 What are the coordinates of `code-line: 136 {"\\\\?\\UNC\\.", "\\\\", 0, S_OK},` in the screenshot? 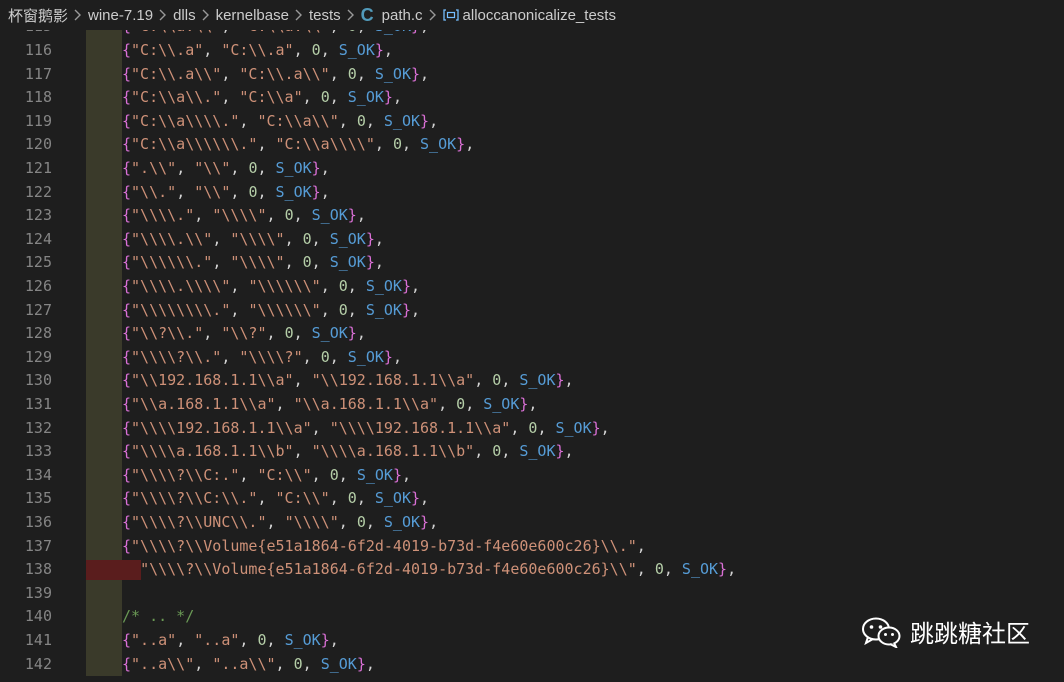 It's located at (532, 523).